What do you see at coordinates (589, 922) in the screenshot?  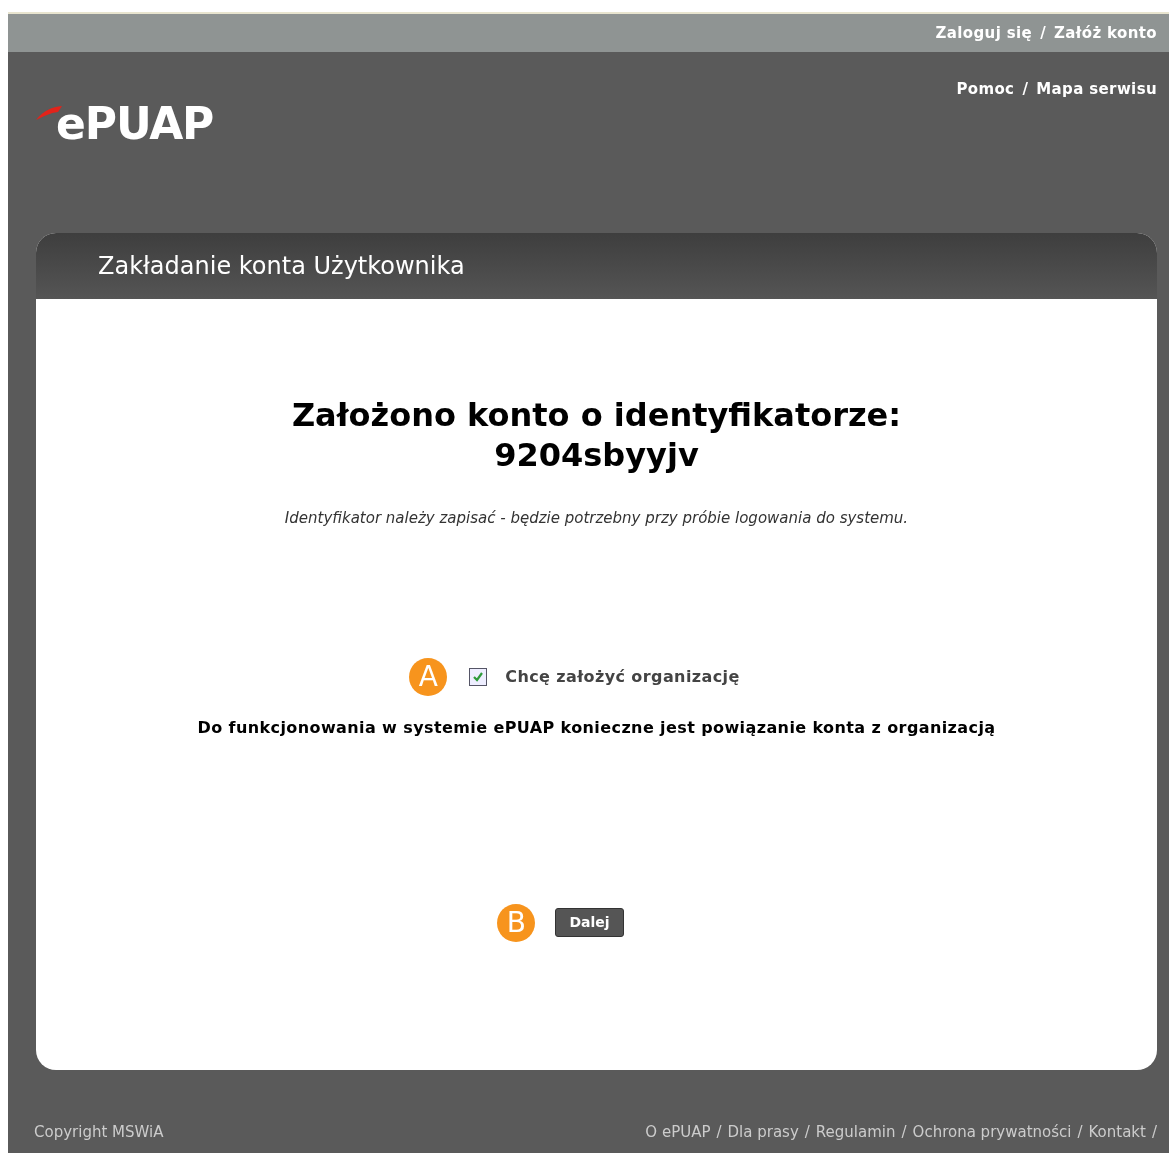 I see `next-button: Dalej` at bounding box center [589, 922].